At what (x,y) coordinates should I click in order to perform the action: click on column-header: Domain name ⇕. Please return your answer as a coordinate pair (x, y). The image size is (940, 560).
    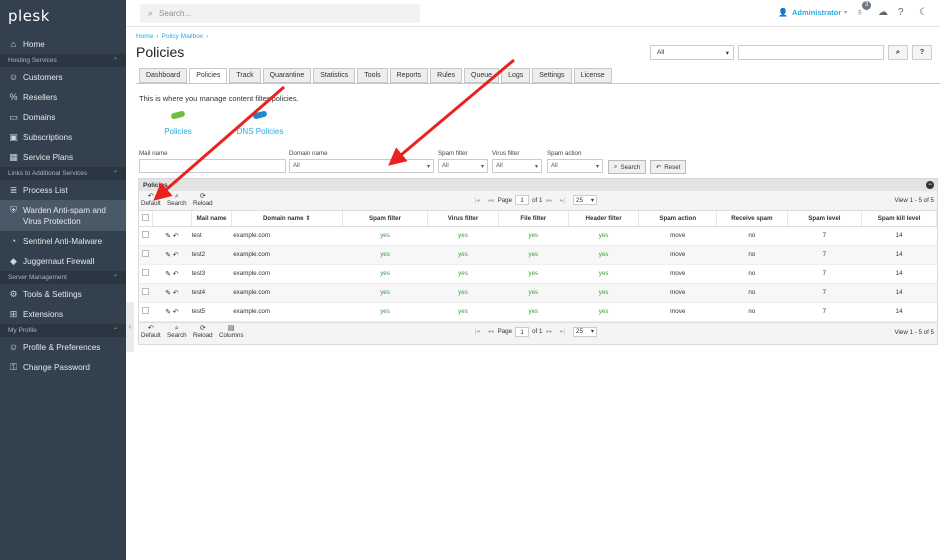
    Looking at the image, I should click on (287, 219).